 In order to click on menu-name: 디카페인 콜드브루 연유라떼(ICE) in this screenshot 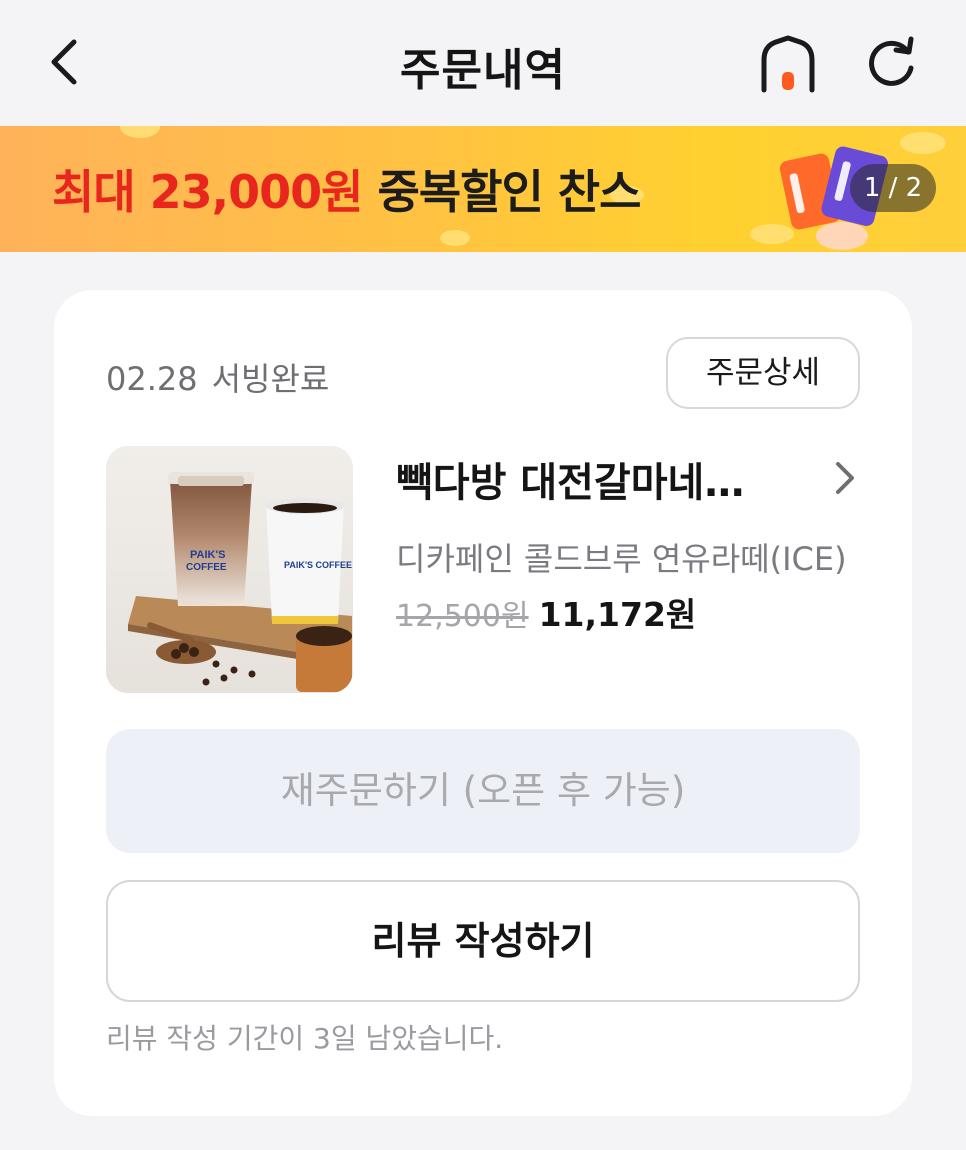, I will do `click(621, 559)`.